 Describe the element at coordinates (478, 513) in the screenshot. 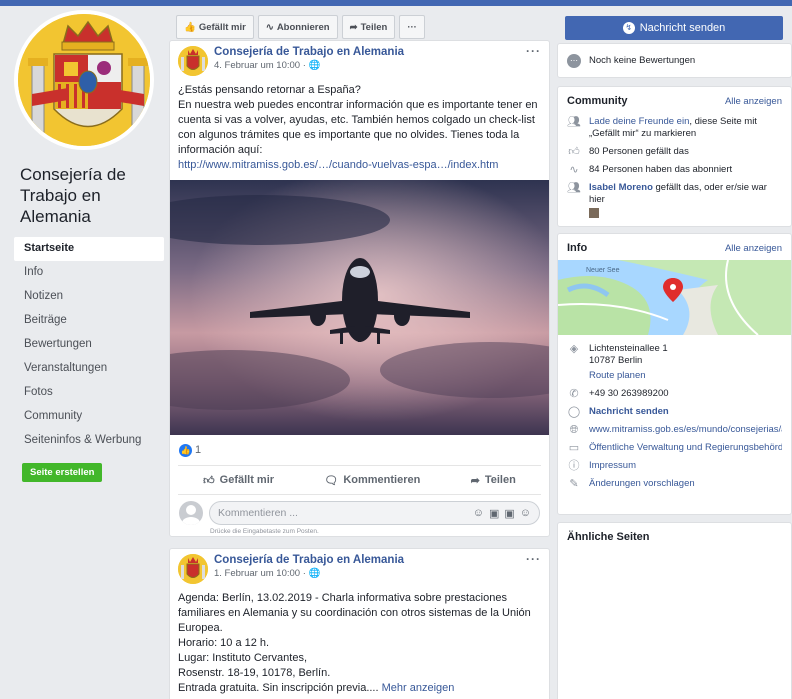

I see `emoji-icon: ☺` at that location.